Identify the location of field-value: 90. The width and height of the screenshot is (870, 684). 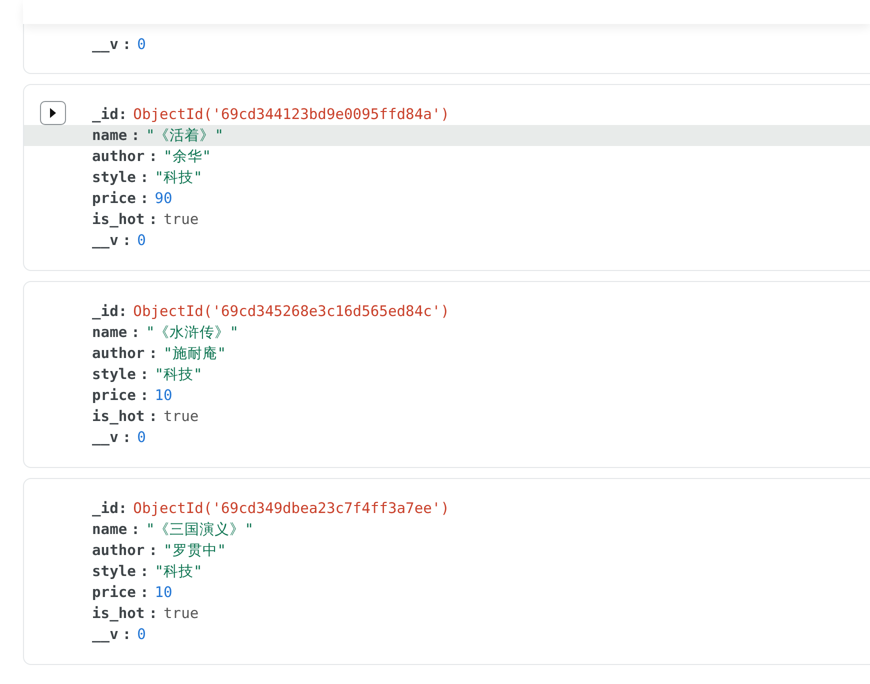
(163, 199).